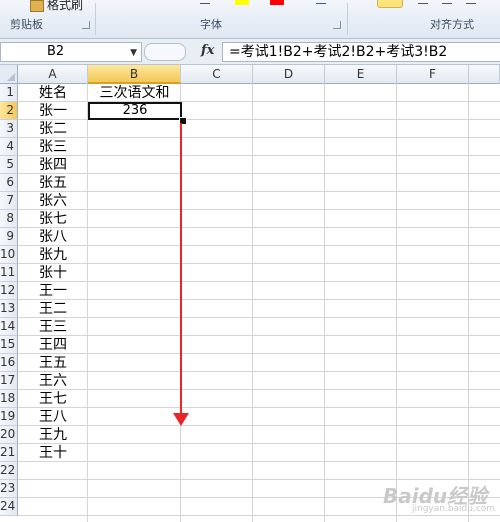 The width and height of the screenshot is (500, 522). Describe the element at coordinates (9, 201) in the screenshot. I see `row-header-7: 7` at that location.